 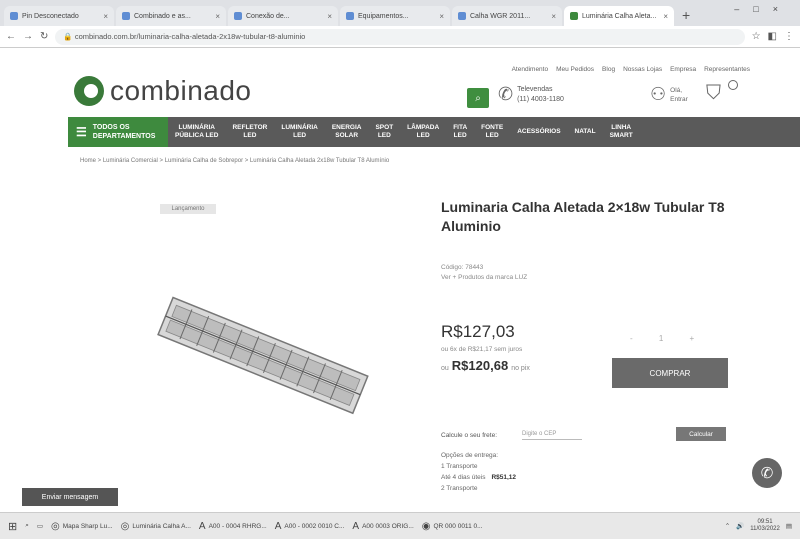 I want to click on nav-item: LINHA SMART, so click(x=621, y=132).